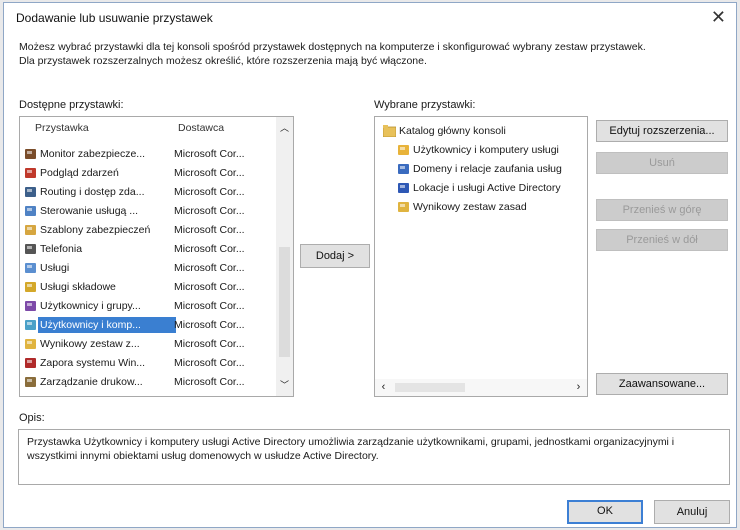  What do you see at coordinates (30, 287) in the screenshot?
I see `component-services-icon` at bounding box center [30, 287].